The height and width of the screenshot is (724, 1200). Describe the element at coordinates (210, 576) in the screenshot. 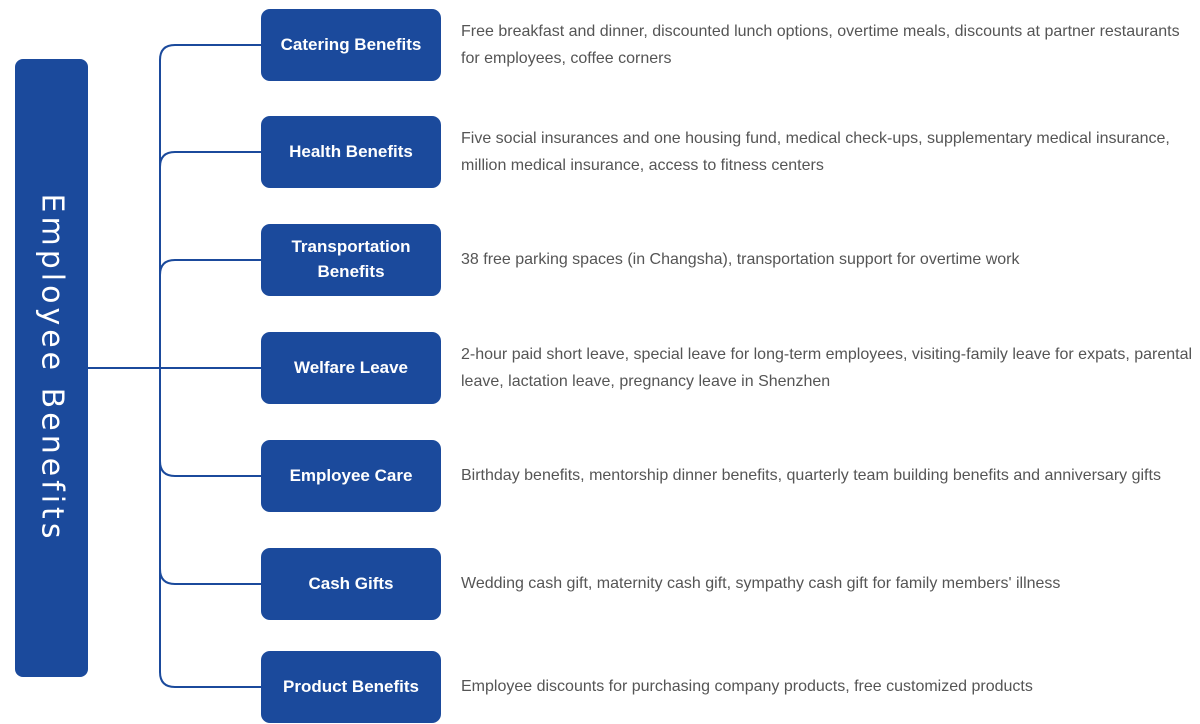

I see `connector-cash-gifts` at that location.